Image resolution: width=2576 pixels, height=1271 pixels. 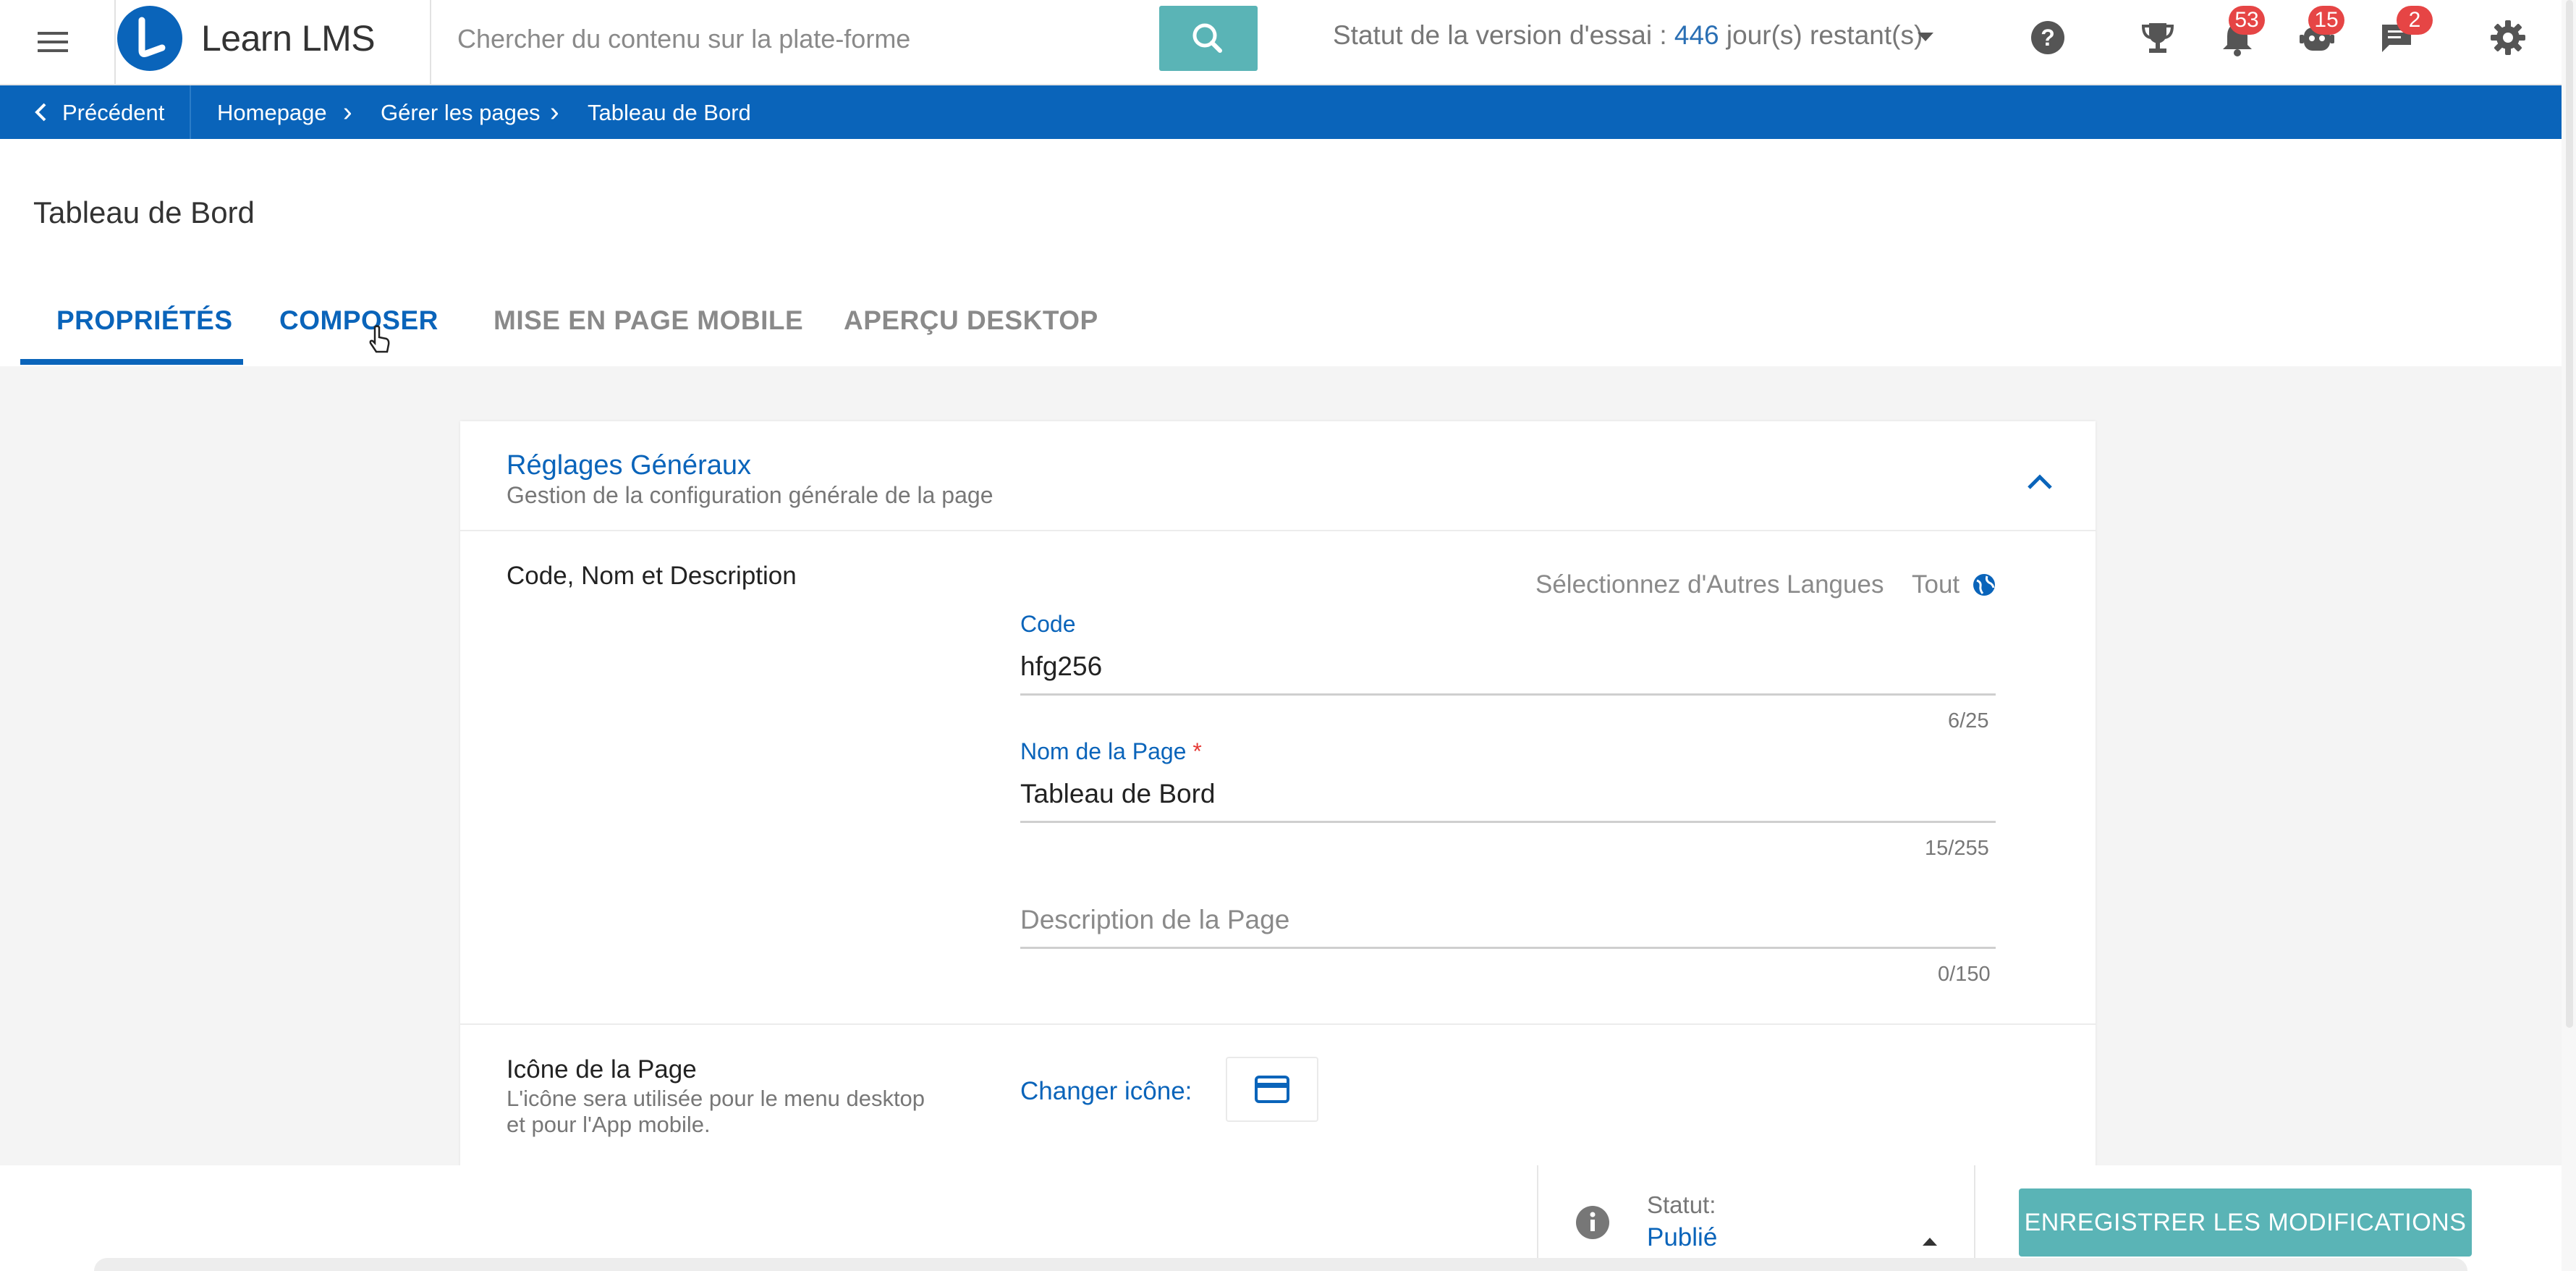 What do you see at coordinates (1508, 822) in the screenshot?
I see `page-name-field-underline` at bounding box center [1508, 822].